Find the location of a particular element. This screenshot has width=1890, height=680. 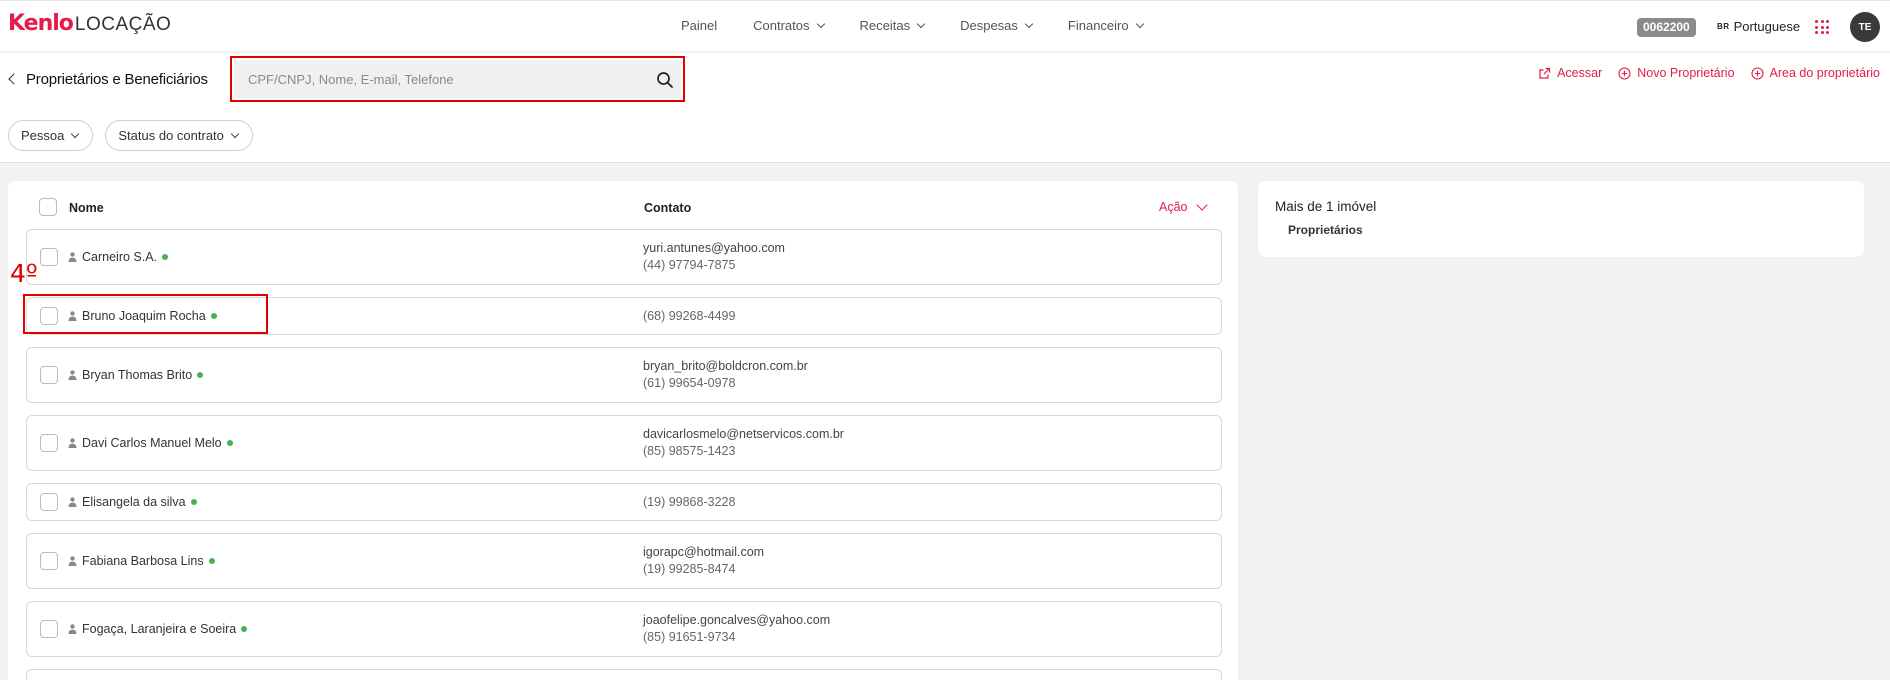

nav-item-label: Financeiro is located at coordinates (1098, 25).